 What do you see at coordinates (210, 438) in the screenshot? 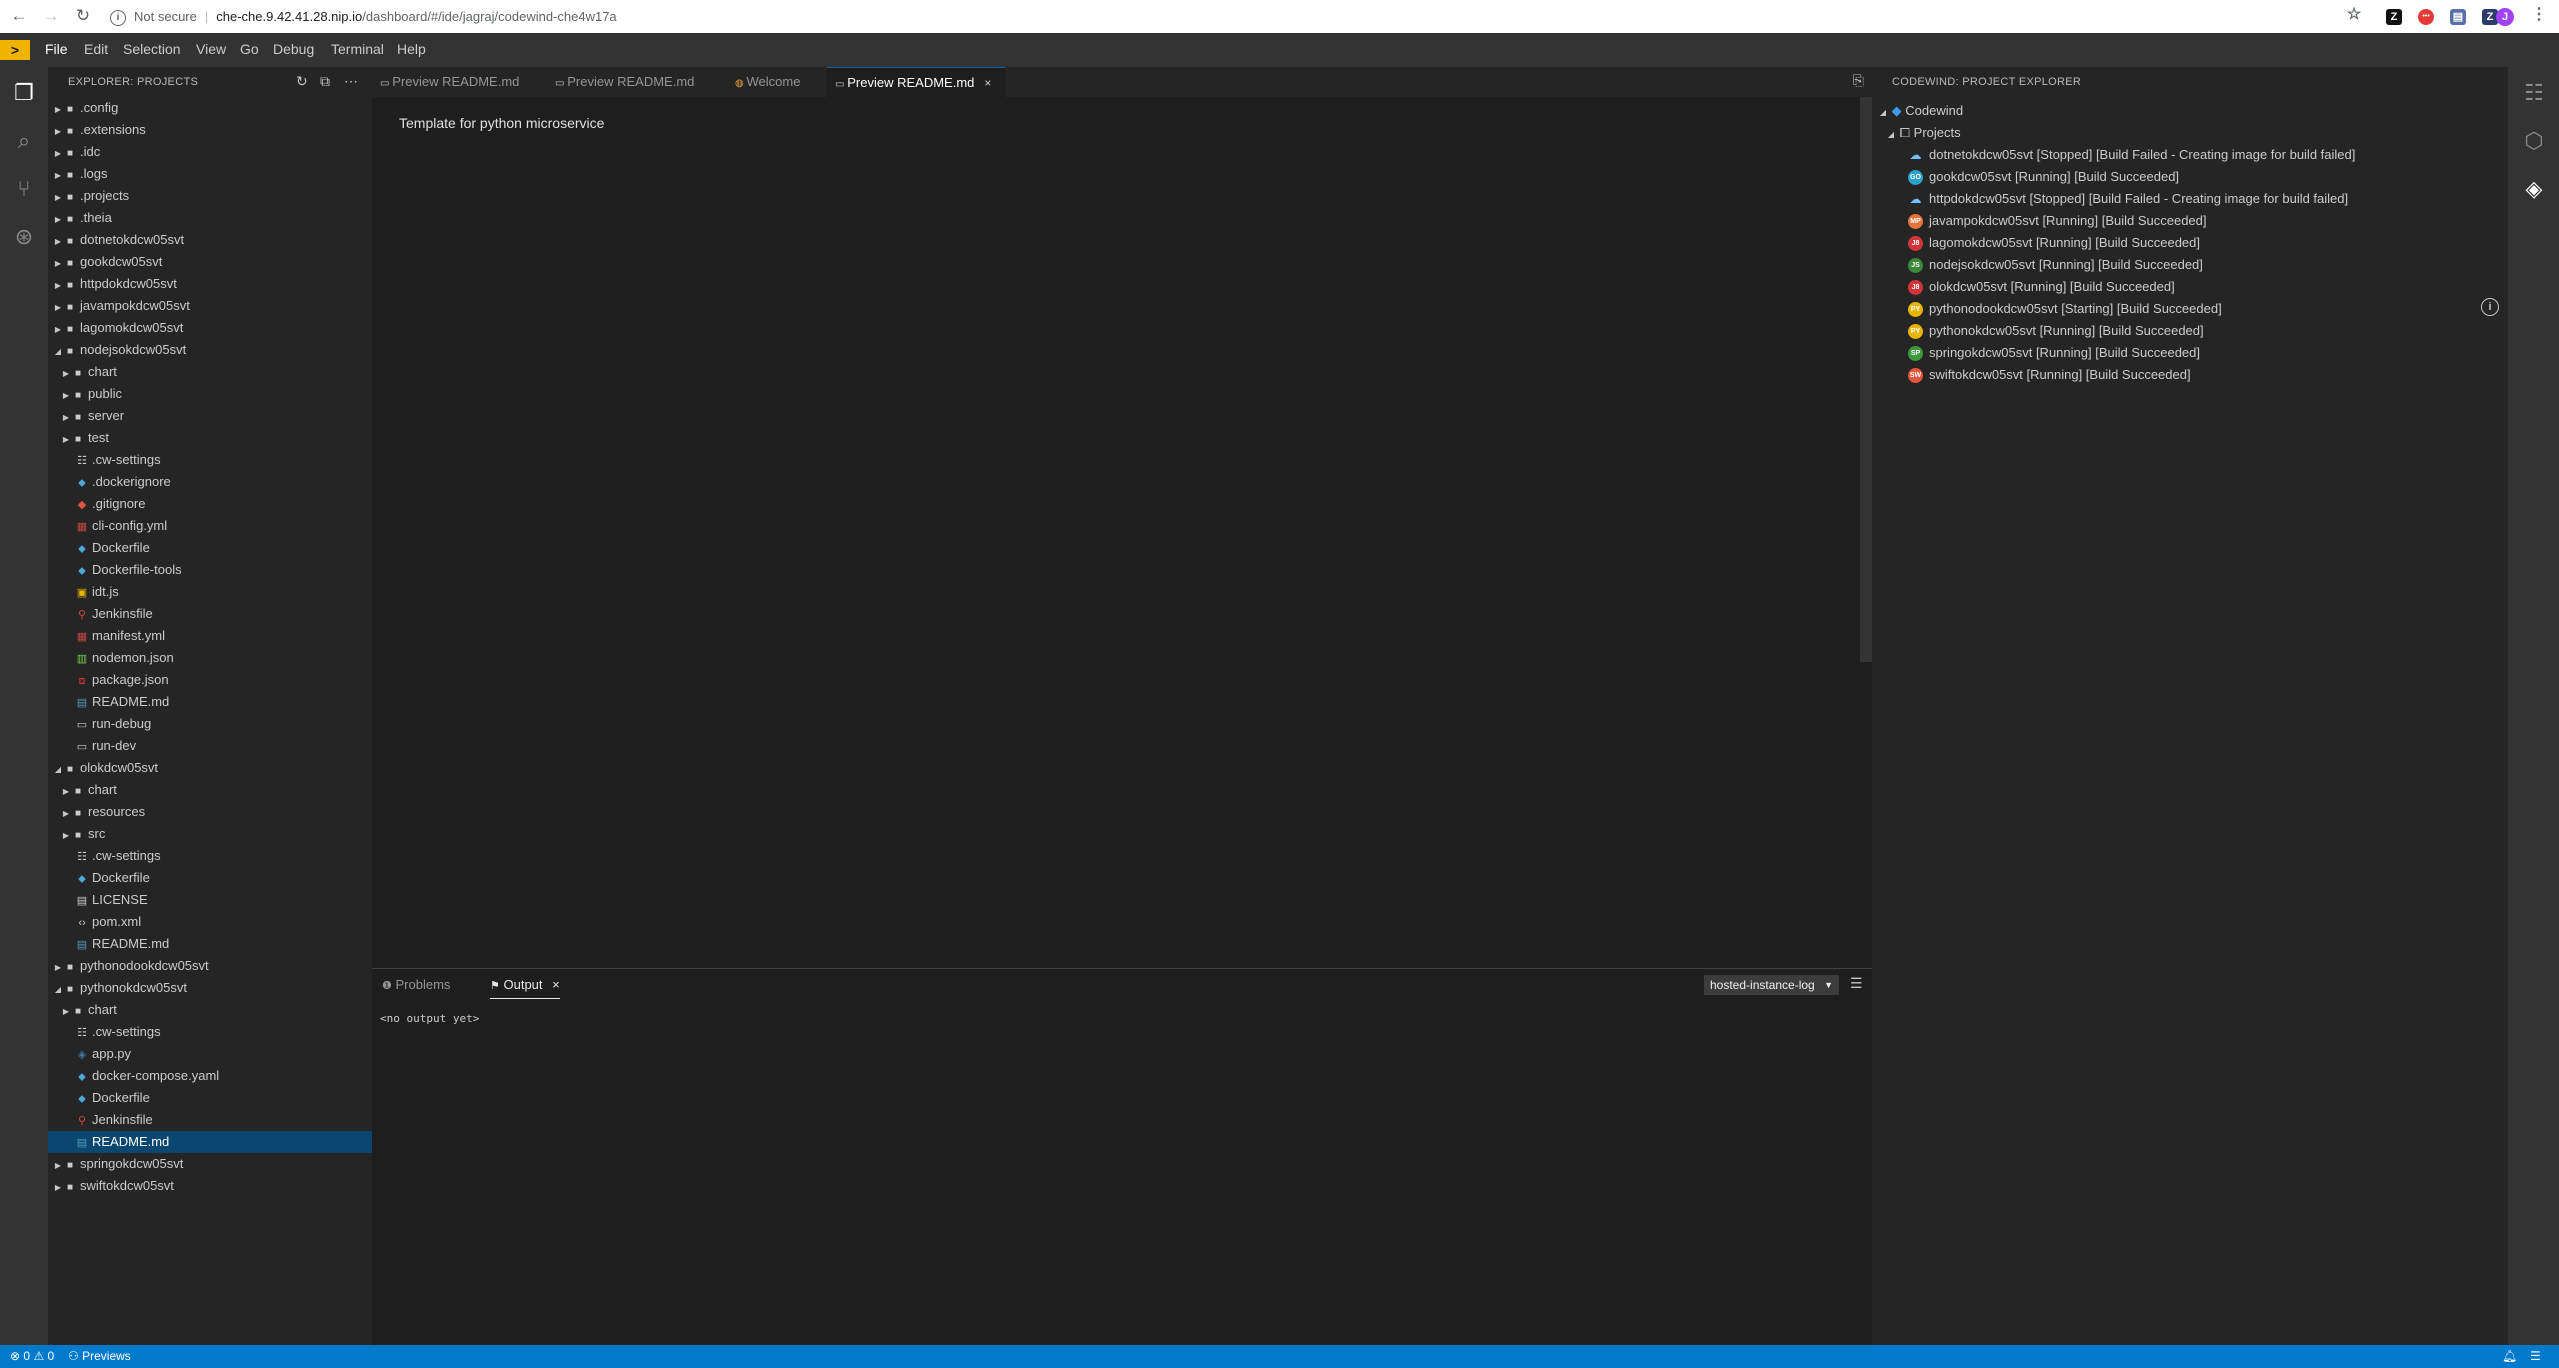
I see `tree-folder: ▶ ■ test` at bounding box center [210, 438].